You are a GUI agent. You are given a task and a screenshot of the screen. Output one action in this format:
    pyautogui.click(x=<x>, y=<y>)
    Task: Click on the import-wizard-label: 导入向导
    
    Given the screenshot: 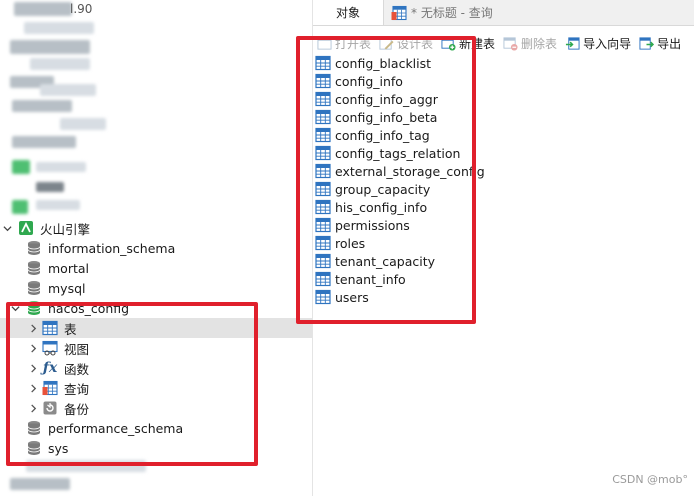 What is the action you would take?
    pyautogui.click(x=607, y=43)
    